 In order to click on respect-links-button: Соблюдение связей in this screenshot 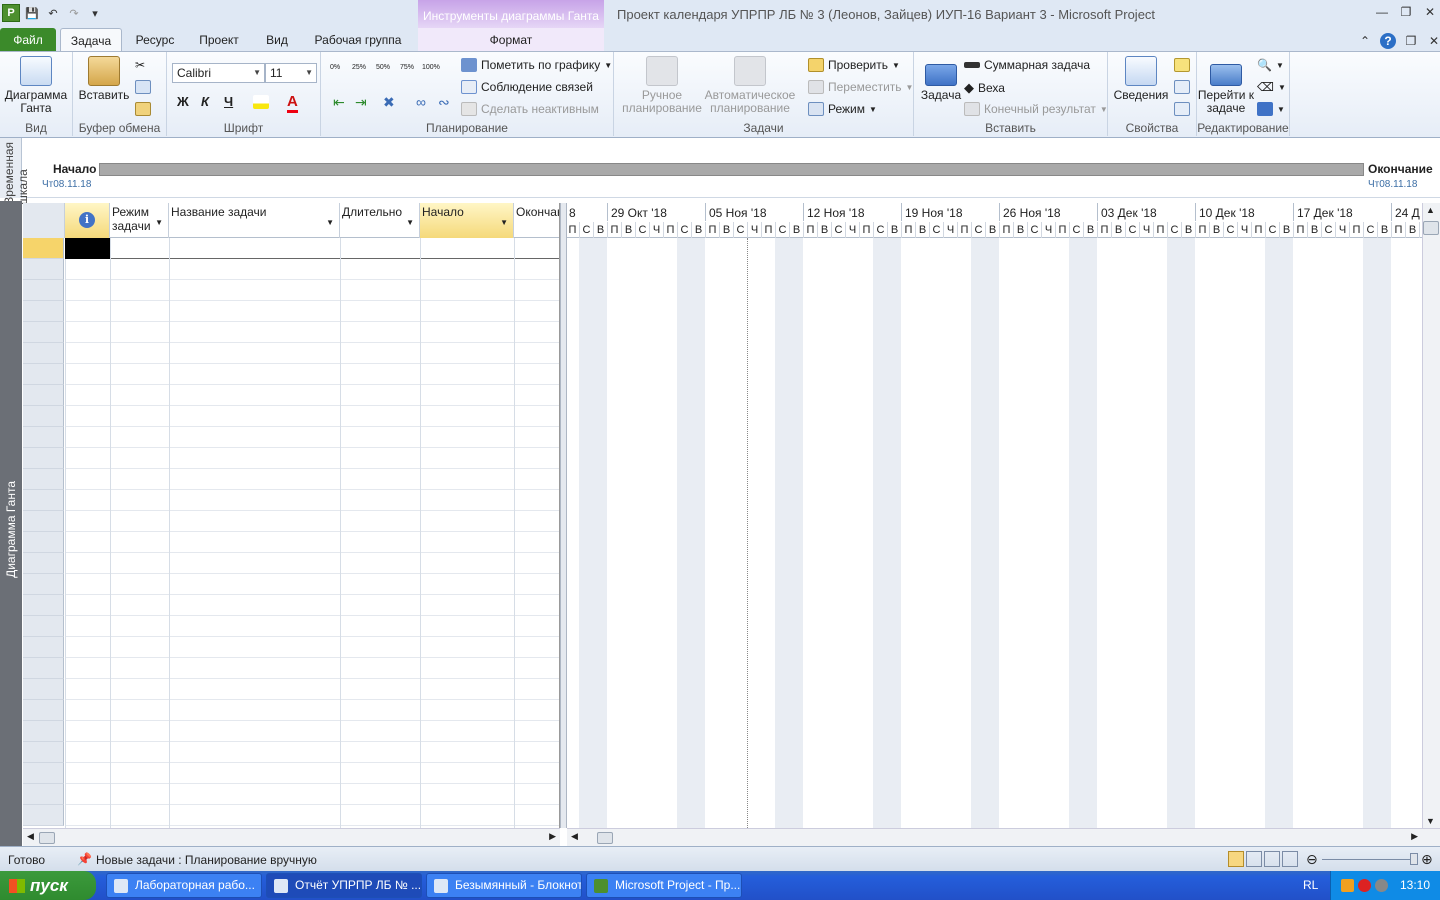, I will do `click(527, 87)`.